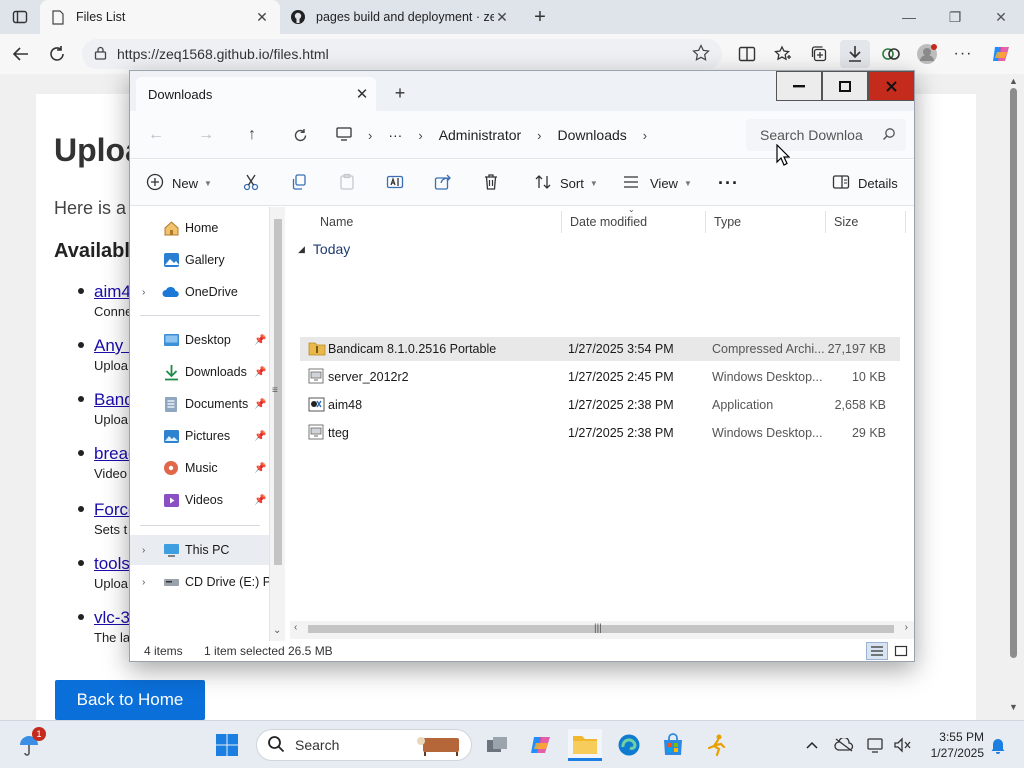 The height and width of the screenshot is (768, 1024). Describe the element at coordinates (364, 745) in the screenshot. I see `taskbar-search-box: Search` at that location.